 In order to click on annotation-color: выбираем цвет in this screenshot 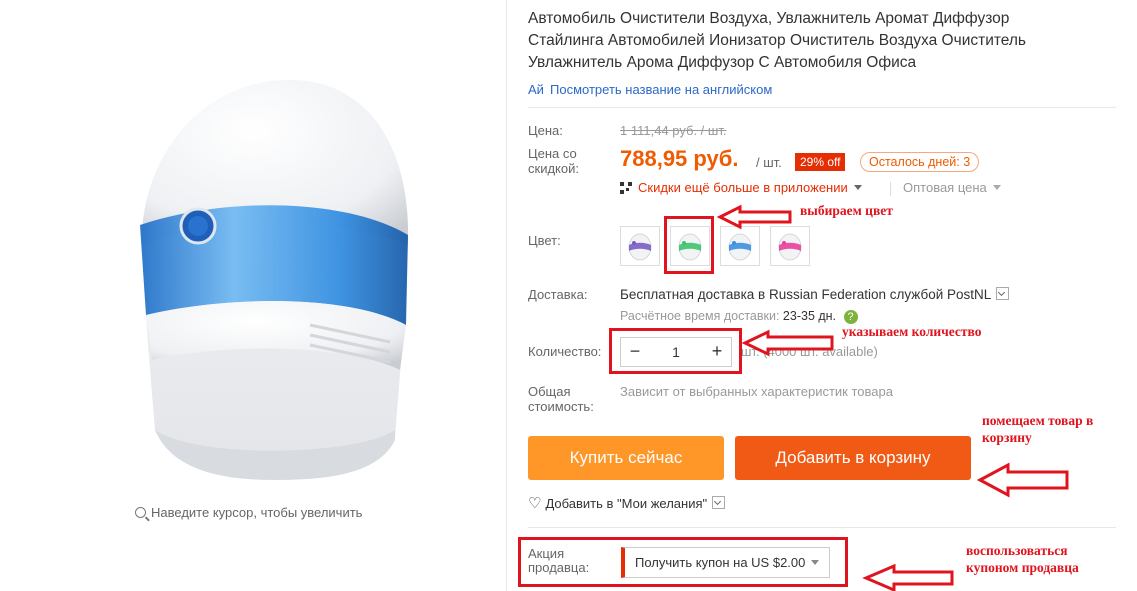, I will do `click(846, 210)`.